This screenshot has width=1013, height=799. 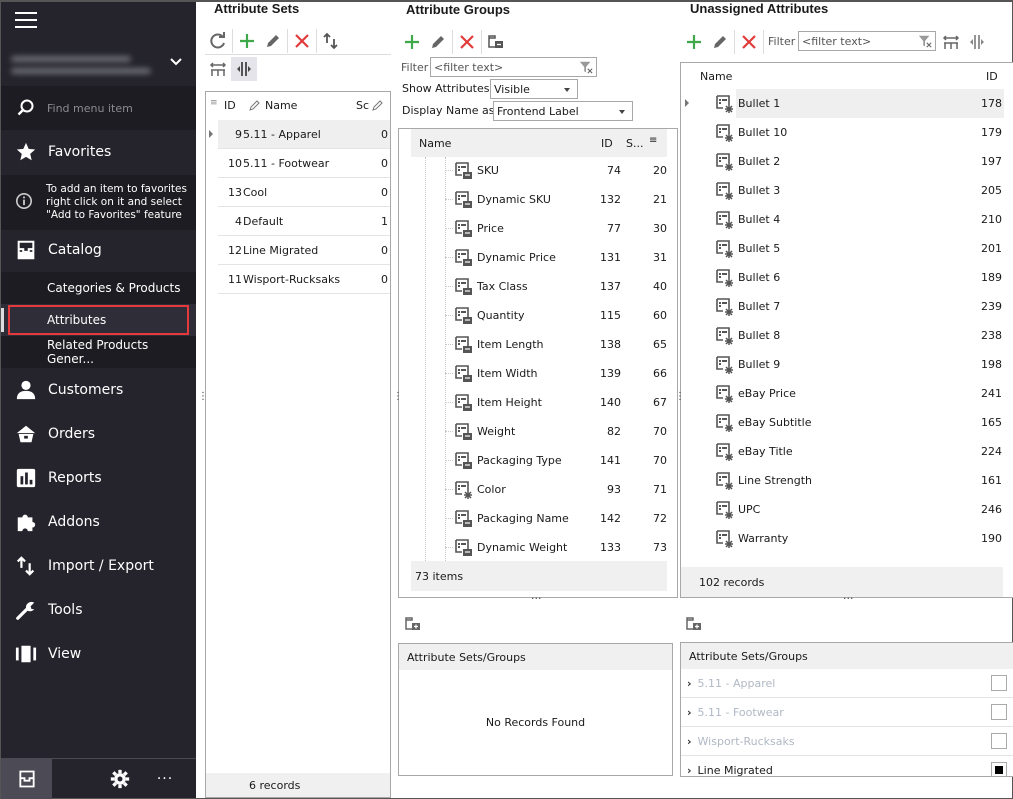 I want to click on remove-from-set-button, so click(x=496, y=42).